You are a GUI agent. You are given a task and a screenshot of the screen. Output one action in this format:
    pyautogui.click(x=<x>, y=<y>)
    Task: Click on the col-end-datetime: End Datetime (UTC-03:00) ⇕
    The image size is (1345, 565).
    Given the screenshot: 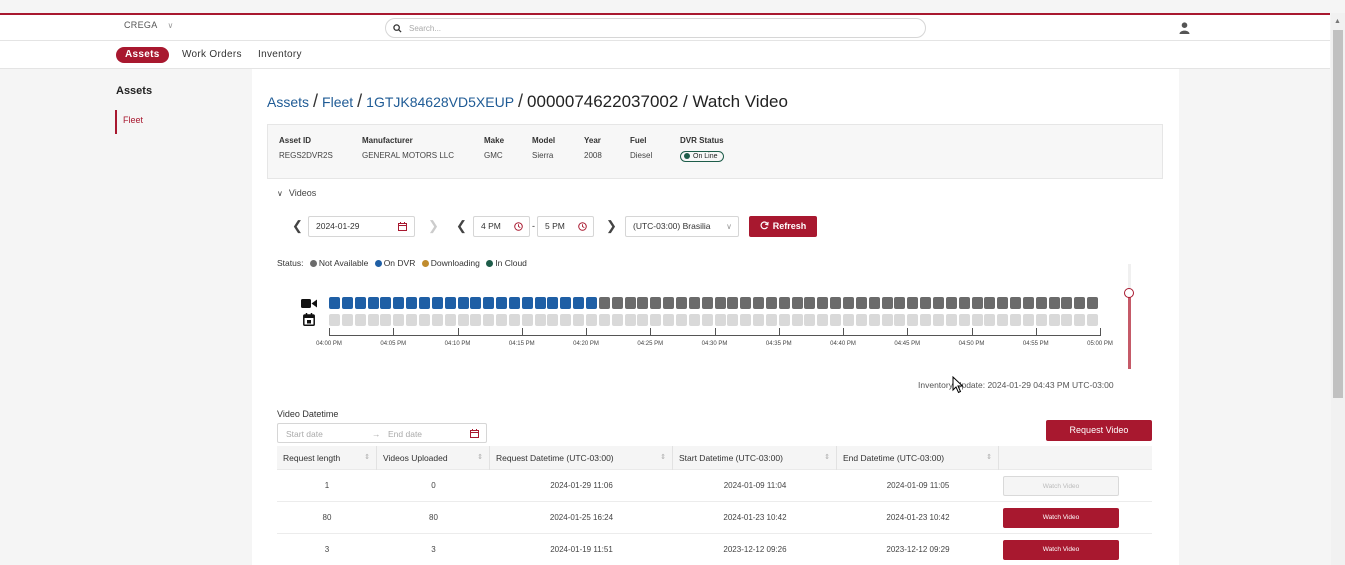 What is the action you would take?
    pyautogui.click(x=918, y=458)
    